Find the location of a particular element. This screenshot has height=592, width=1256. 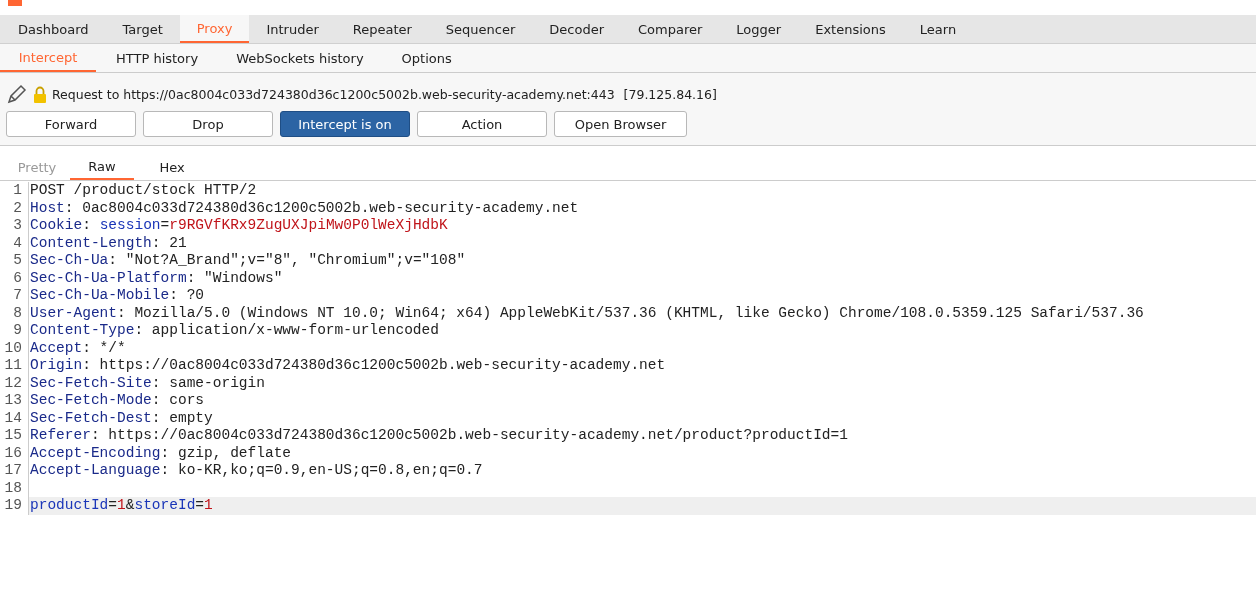

line-number: 19 is located at coordinates (14, 506).